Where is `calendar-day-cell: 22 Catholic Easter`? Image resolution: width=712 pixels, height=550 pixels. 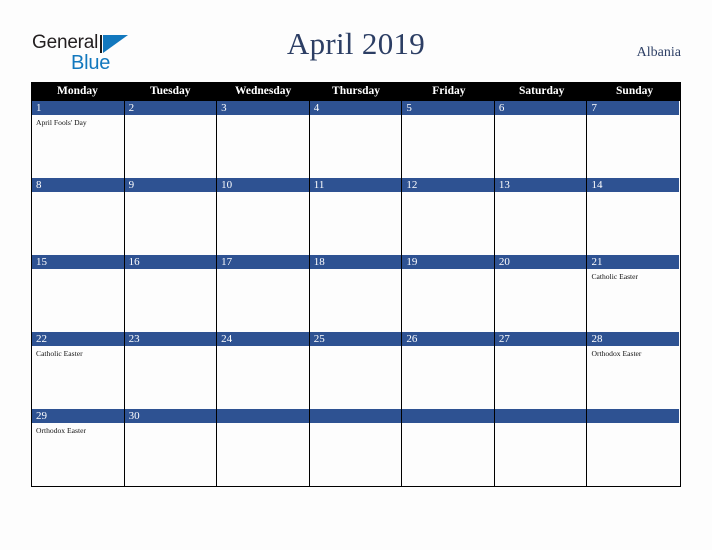
calendar-day-cell: 22 Catholic Easter is located at coordinates (78, 370).